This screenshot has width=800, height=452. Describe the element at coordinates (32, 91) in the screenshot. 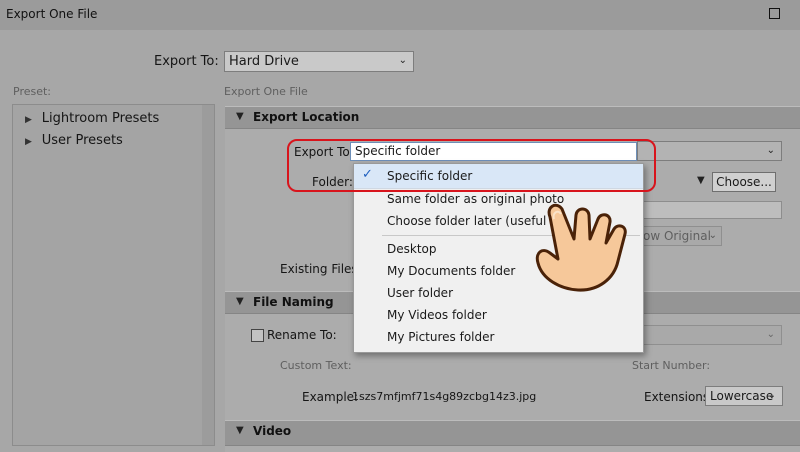

I see `preset-label: Preset:` at that location.